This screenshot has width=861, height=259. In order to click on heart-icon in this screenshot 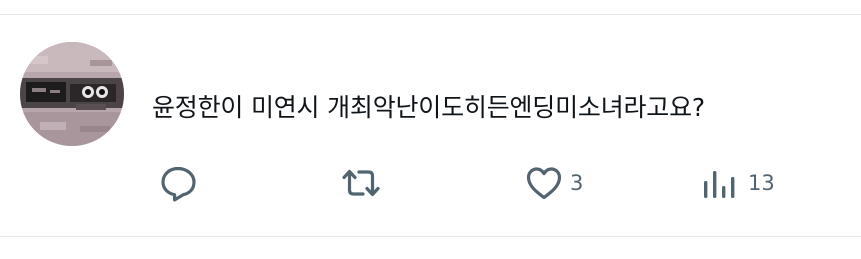, I will do `click(544, 183)`.